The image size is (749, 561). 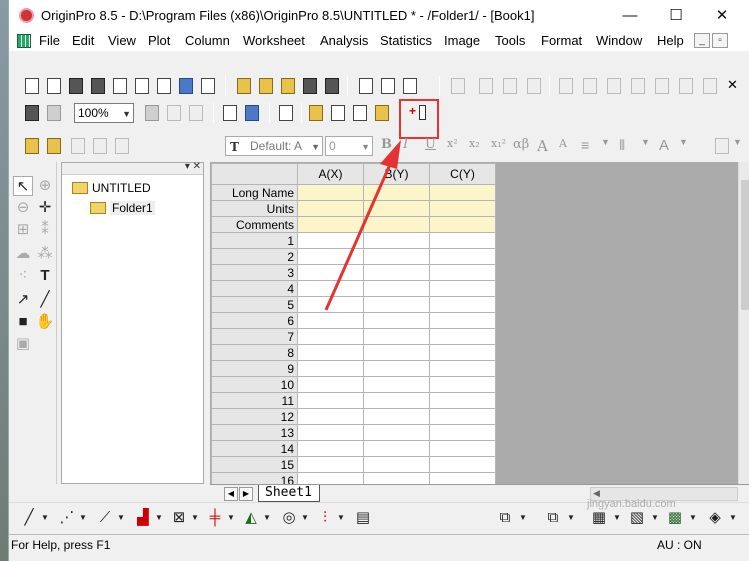 I want to click on row-number: 6, so click(x=254, y=320).